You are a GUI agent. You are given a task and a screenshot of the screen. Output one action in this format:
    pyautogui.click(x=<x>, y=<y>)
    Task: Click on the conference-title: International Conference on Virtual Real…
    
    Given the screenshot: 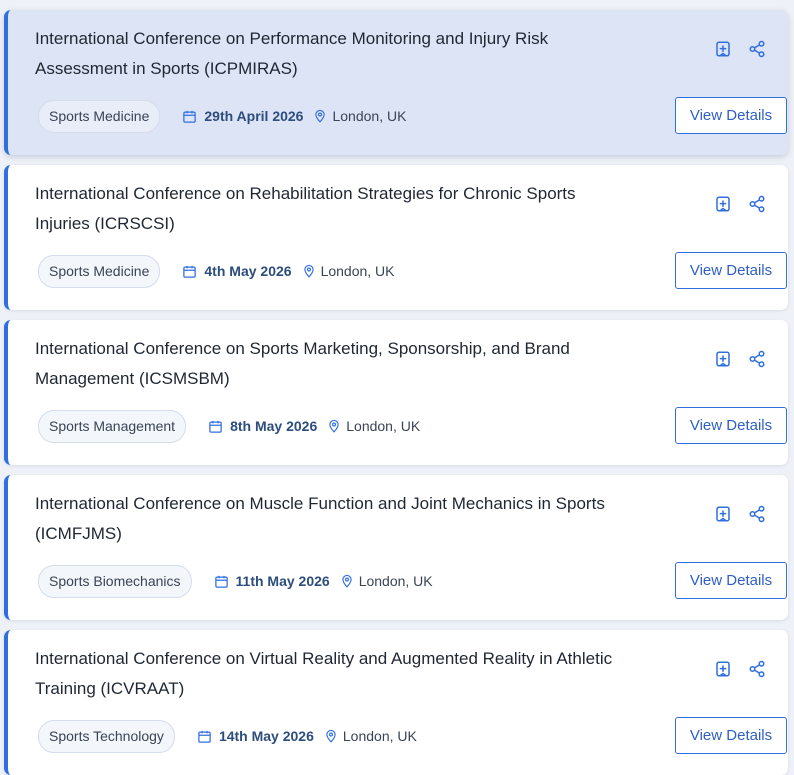 What is the action you would take?
    pyautogui.click(x=335, y=674)
    